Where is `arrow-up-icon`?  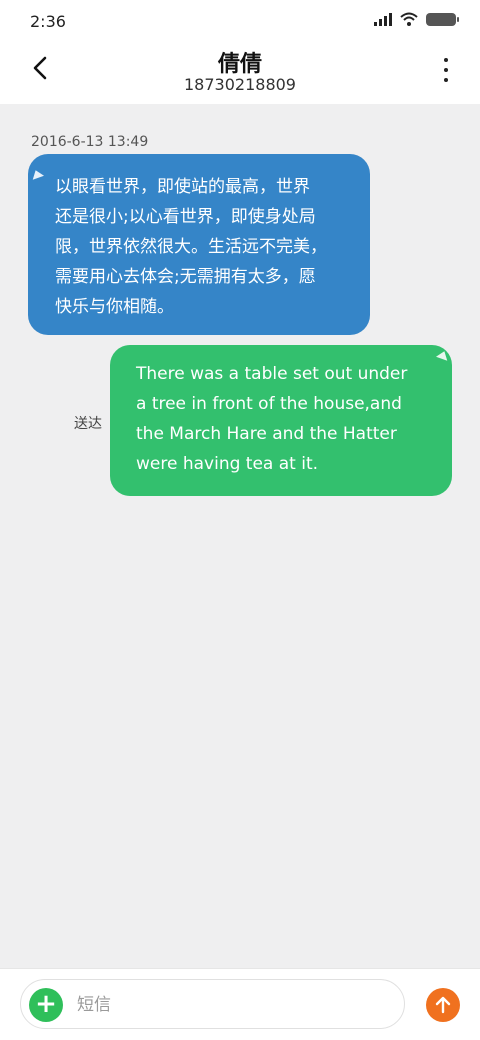
arrow-up-icon is located at coordinates (443, 1005).